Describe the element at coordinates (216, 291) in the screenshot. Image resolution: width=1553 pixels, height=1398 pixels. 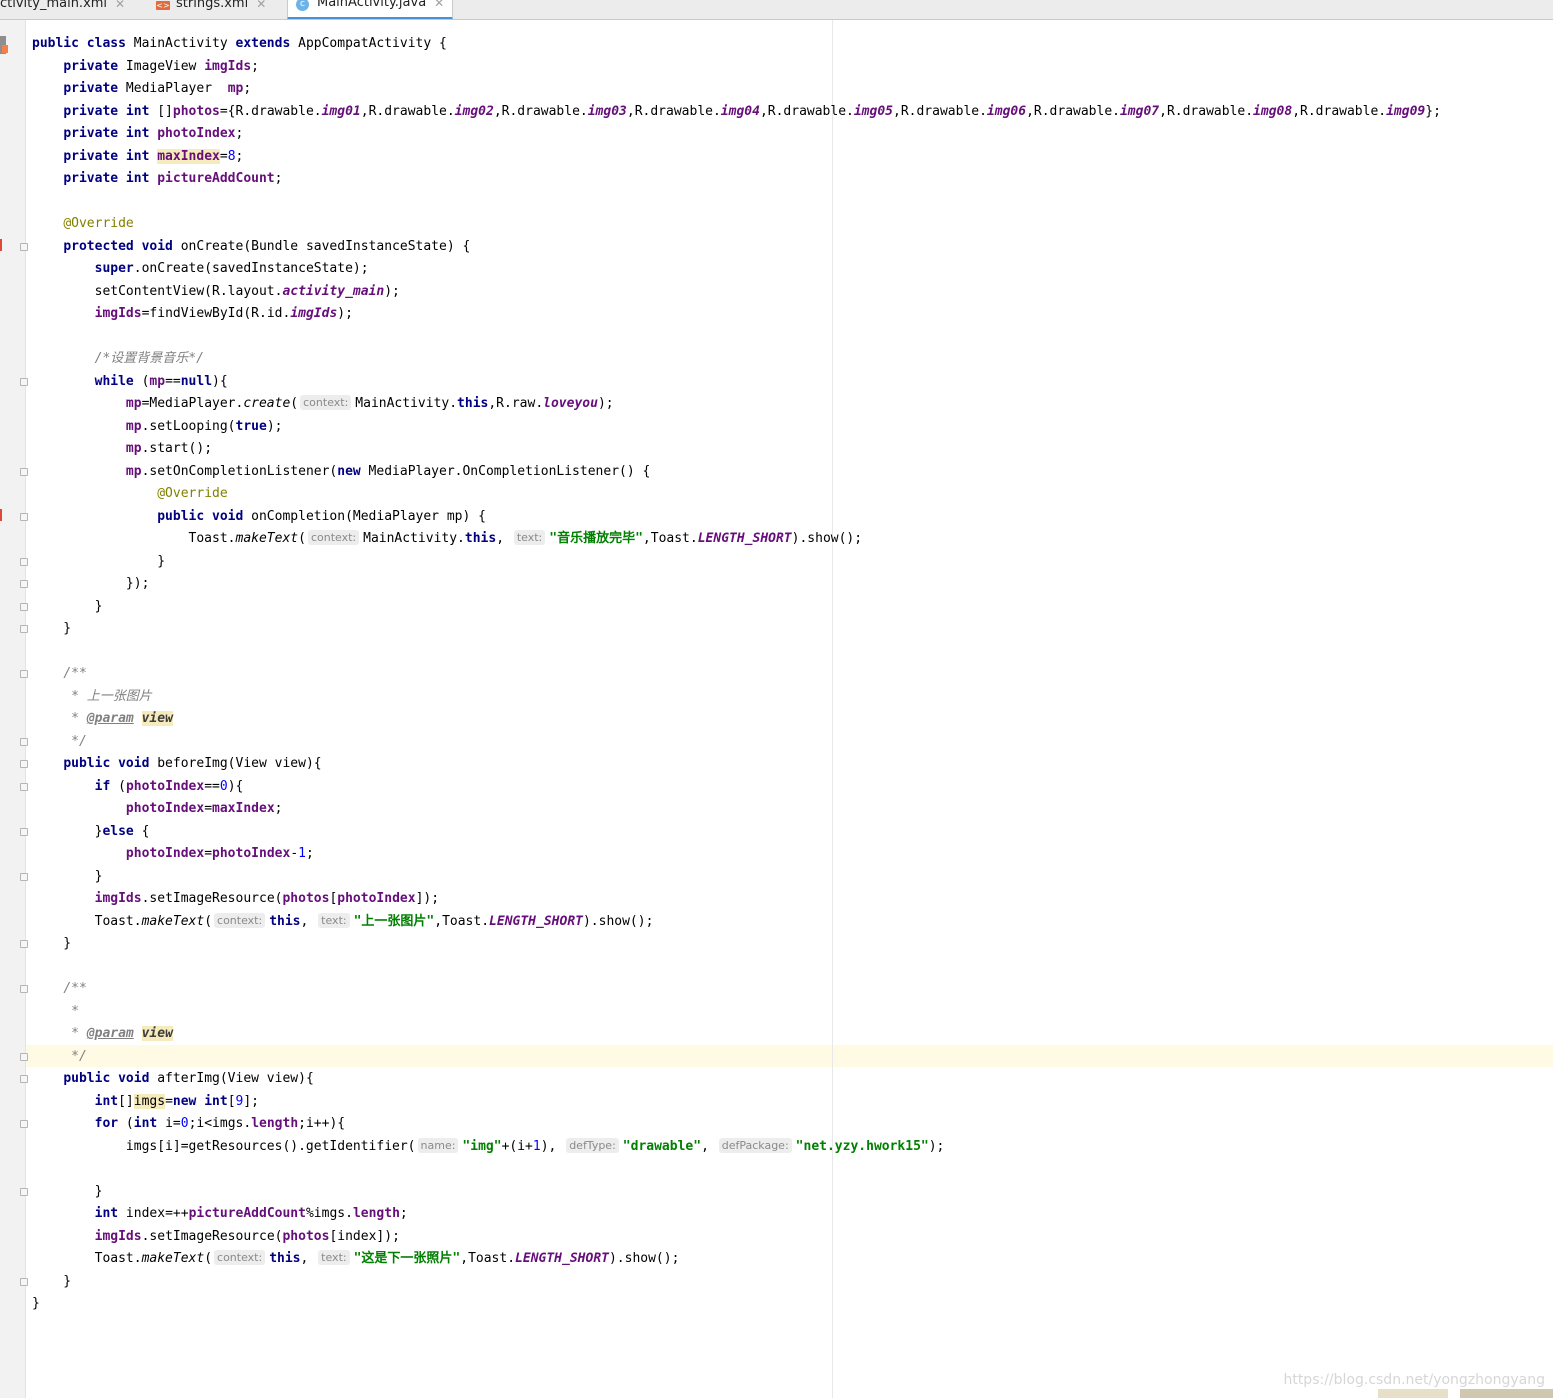
I see `code-line: setContentView(R.layout.activity_main);` at that location.